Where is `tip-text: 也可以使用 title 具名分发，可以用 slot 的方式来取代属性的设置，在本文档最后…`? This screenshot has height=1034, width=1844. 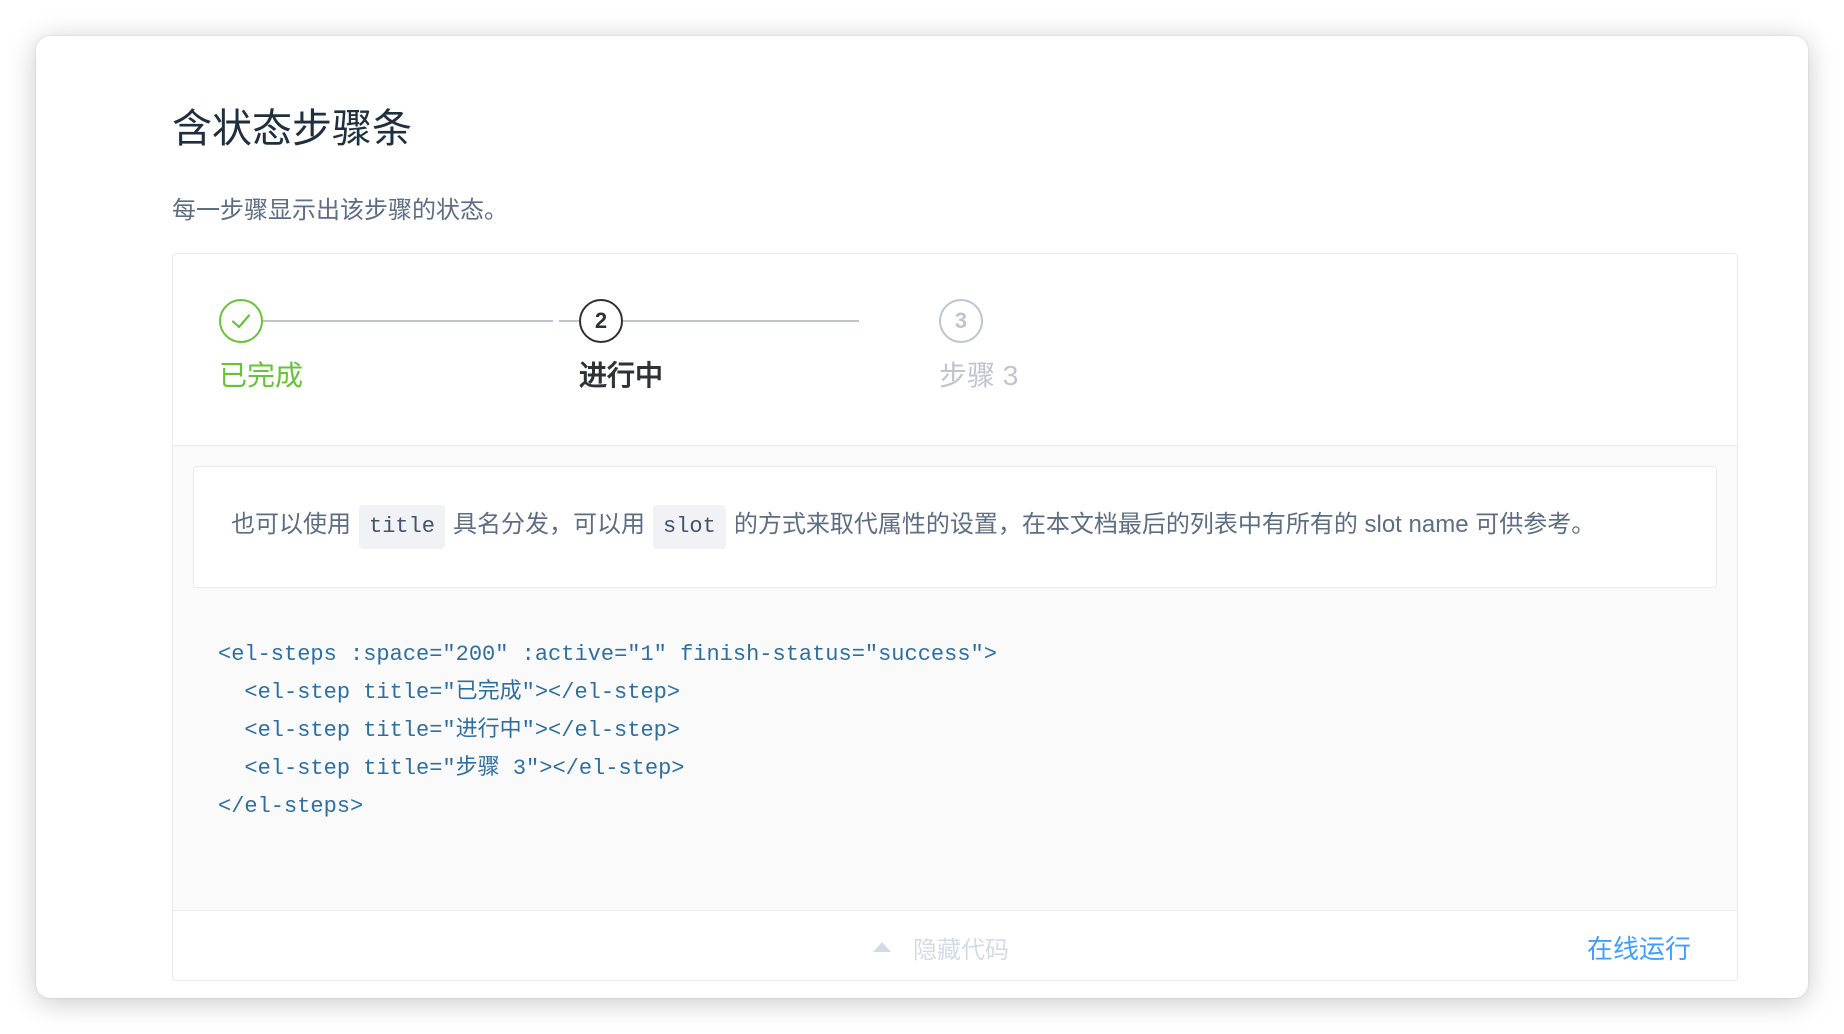
tip-text: 也可以使用 title 具名分发，可以用 slot 的方式来取代属性的设置，在本文档最后… is located at coordinates (913, 527).